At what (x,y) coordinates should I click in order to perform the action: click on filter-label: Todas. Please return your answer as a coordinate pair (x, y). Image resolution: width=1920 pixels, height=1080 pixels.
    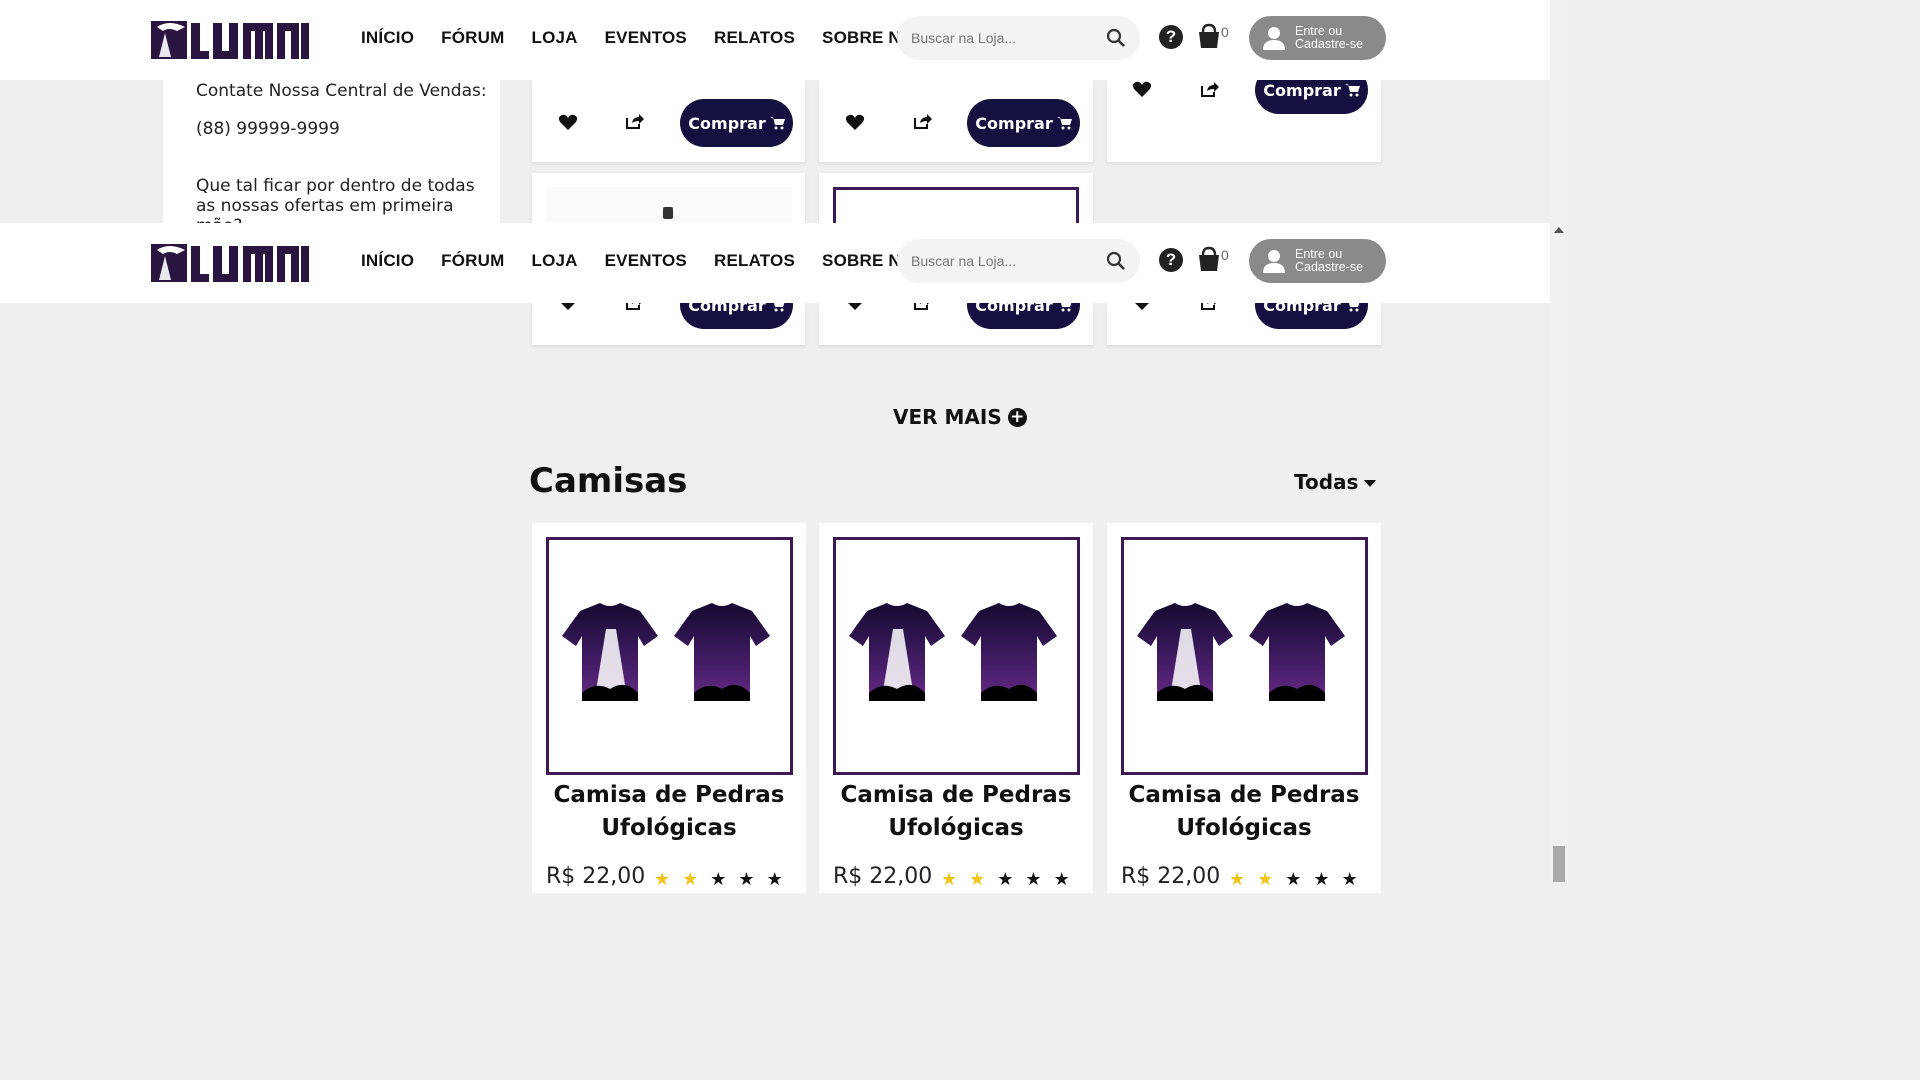
    Looking at the image, I should click on (1326, 482).